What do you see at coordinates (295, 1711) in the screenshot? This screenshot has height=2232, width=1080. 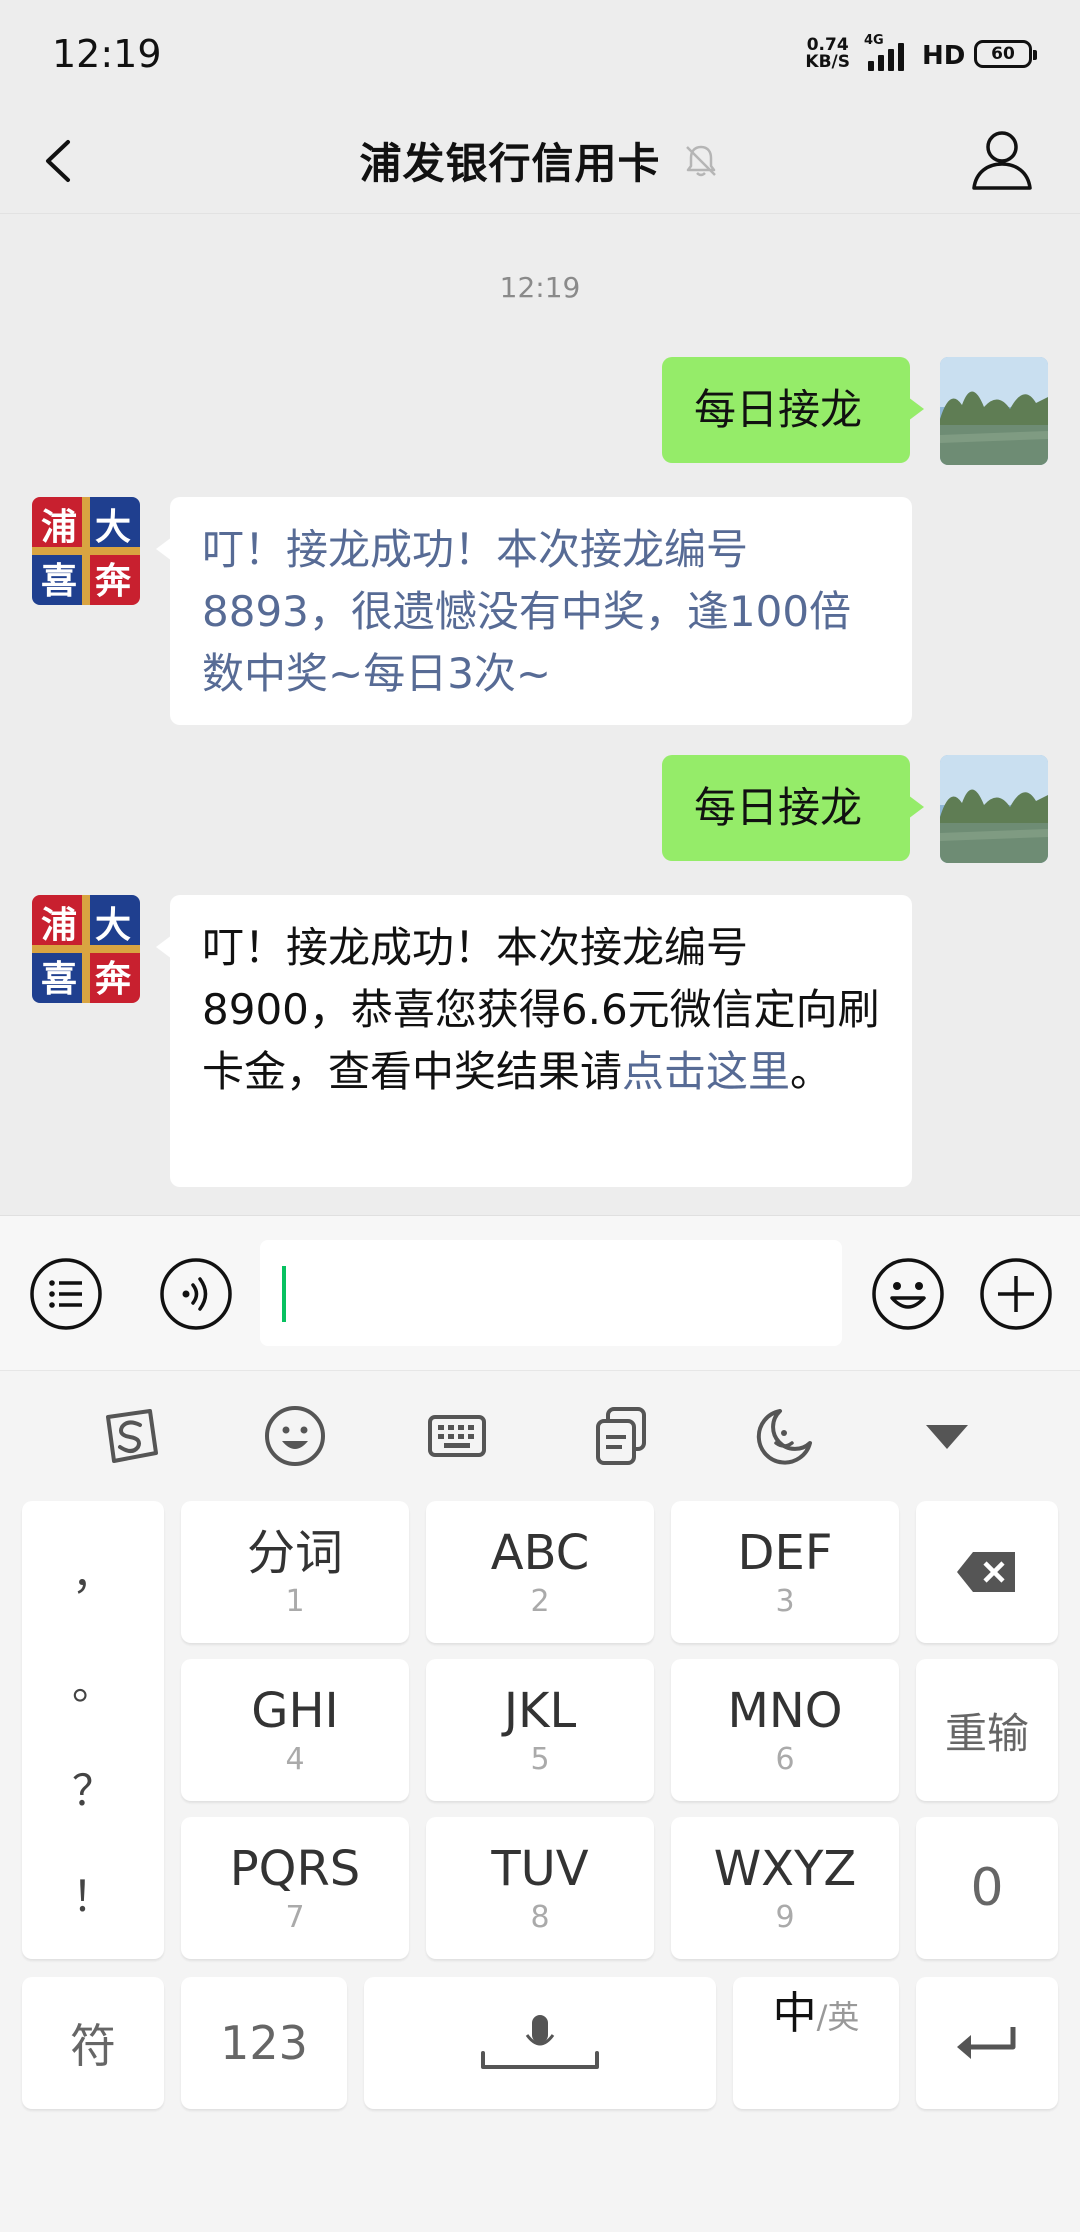 I see `key-label: GHI` at bounding box center [295, 1711].